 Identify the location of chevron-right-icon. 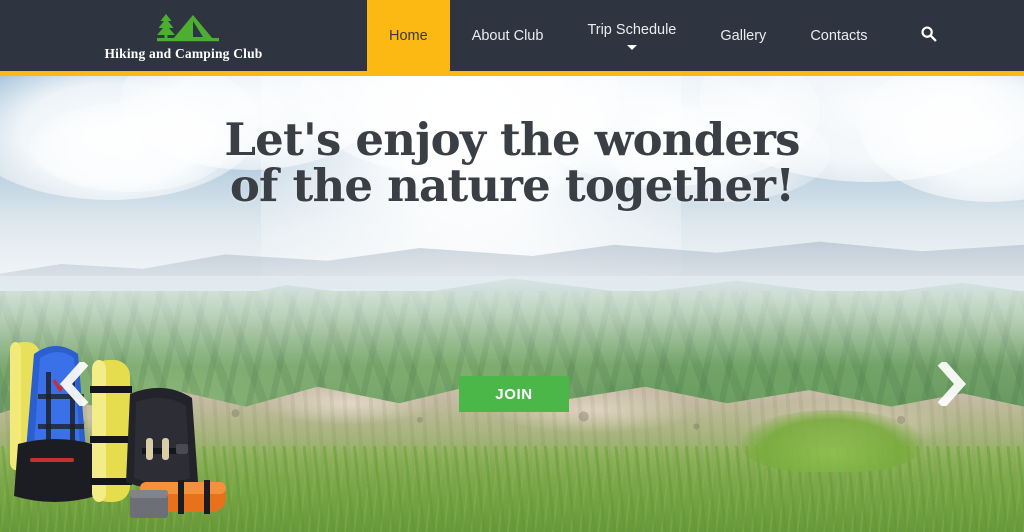
(952, 385).